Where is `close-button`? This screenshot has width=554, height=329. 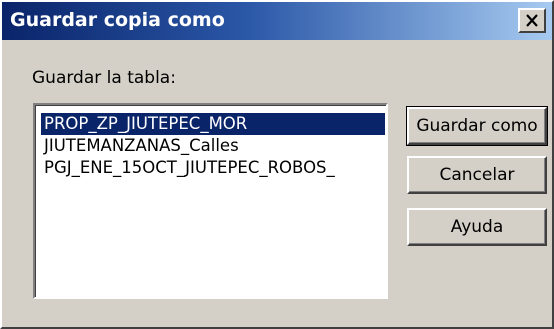
close-button is located at coordinates (532, 20).